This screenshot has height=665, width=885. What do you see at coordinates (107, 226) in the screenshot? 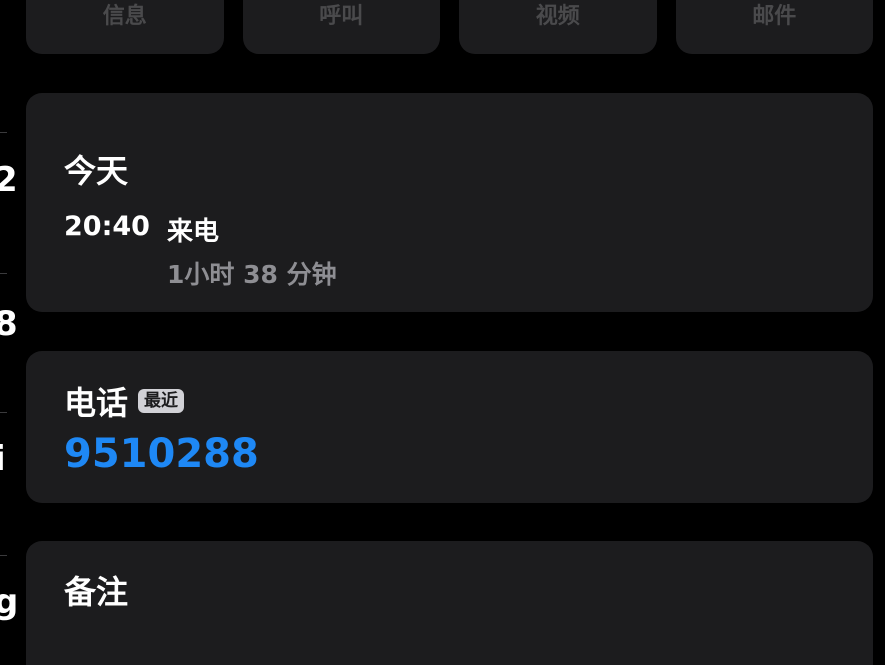
I see `call-time: 20:40` at bounding box center [107, 226].